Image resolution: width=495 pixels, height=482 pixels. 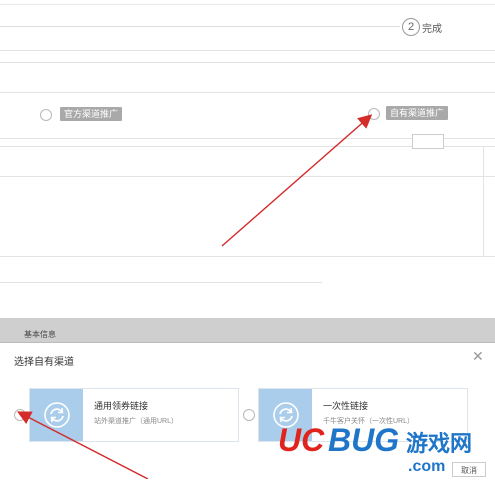 I want to click on svg-text: 游戏网, so click(x=439, y=444).